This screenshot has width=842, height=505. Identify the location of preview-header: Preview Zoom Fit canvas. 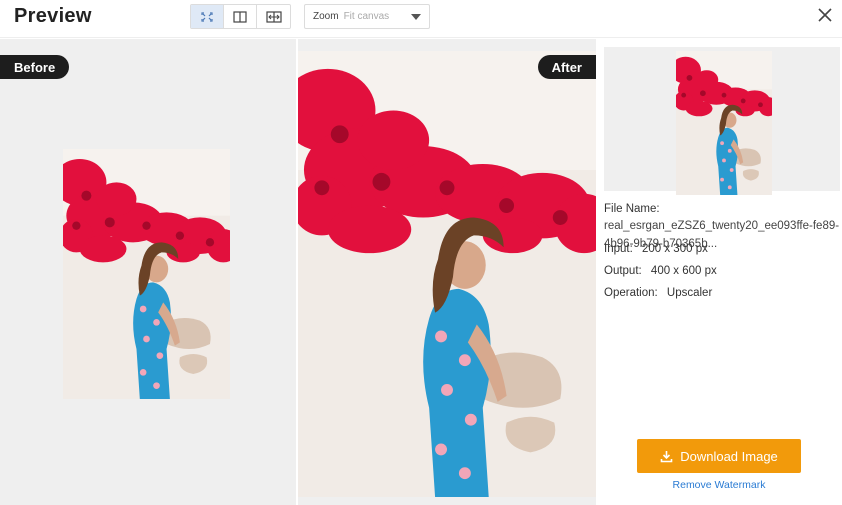
(421, 19).